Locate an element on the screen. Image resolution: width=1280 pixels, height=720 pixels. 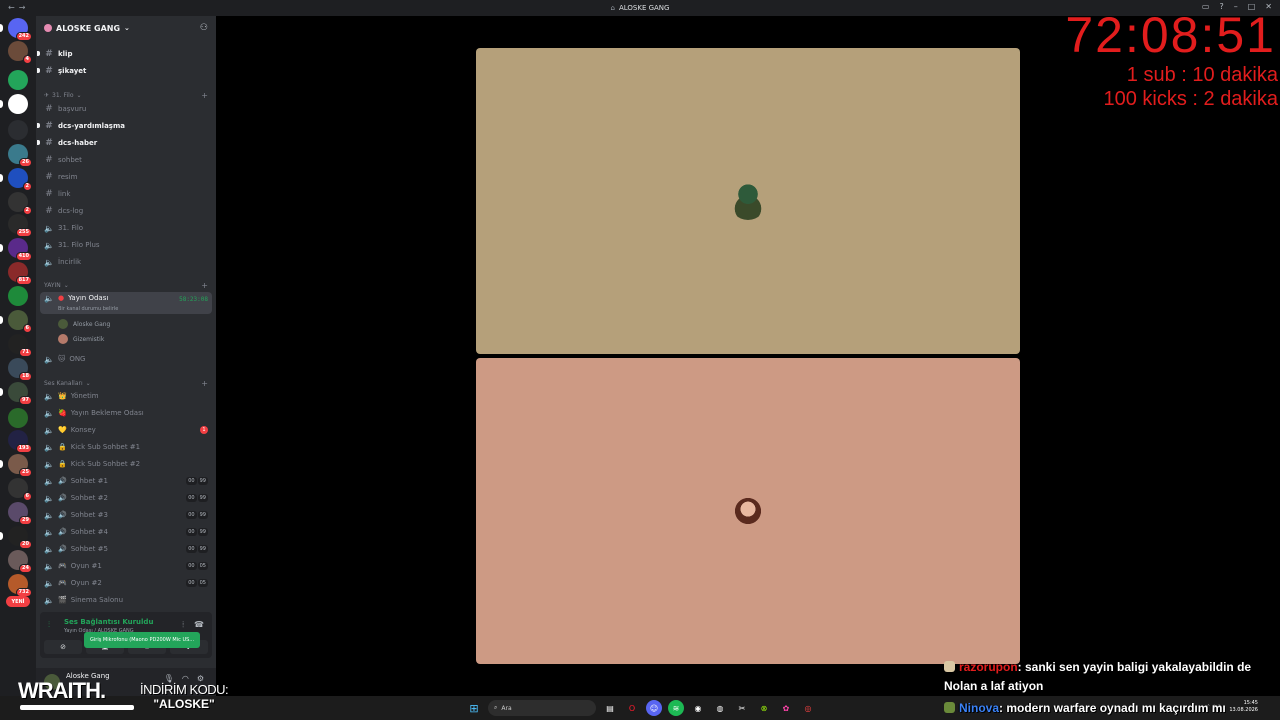
channel-0: # klip is located at coordinates (124, 54).